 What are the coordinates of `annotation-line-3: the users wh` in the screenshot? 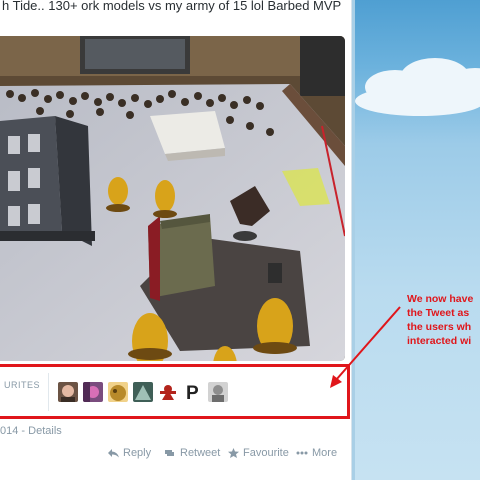 It's located at (439, 327).